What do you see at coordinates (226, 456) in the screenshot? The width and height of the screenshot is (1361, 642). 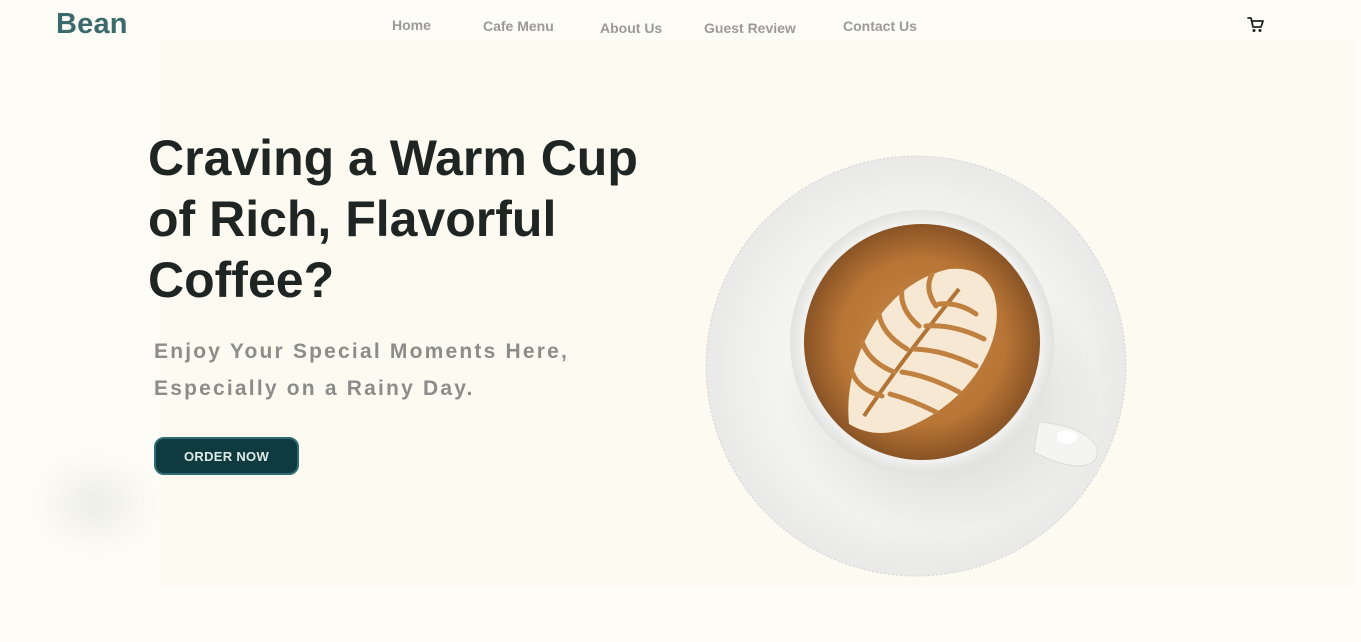 I see `order-now-button: ORDER NOW` at bounding box center [226, 456].